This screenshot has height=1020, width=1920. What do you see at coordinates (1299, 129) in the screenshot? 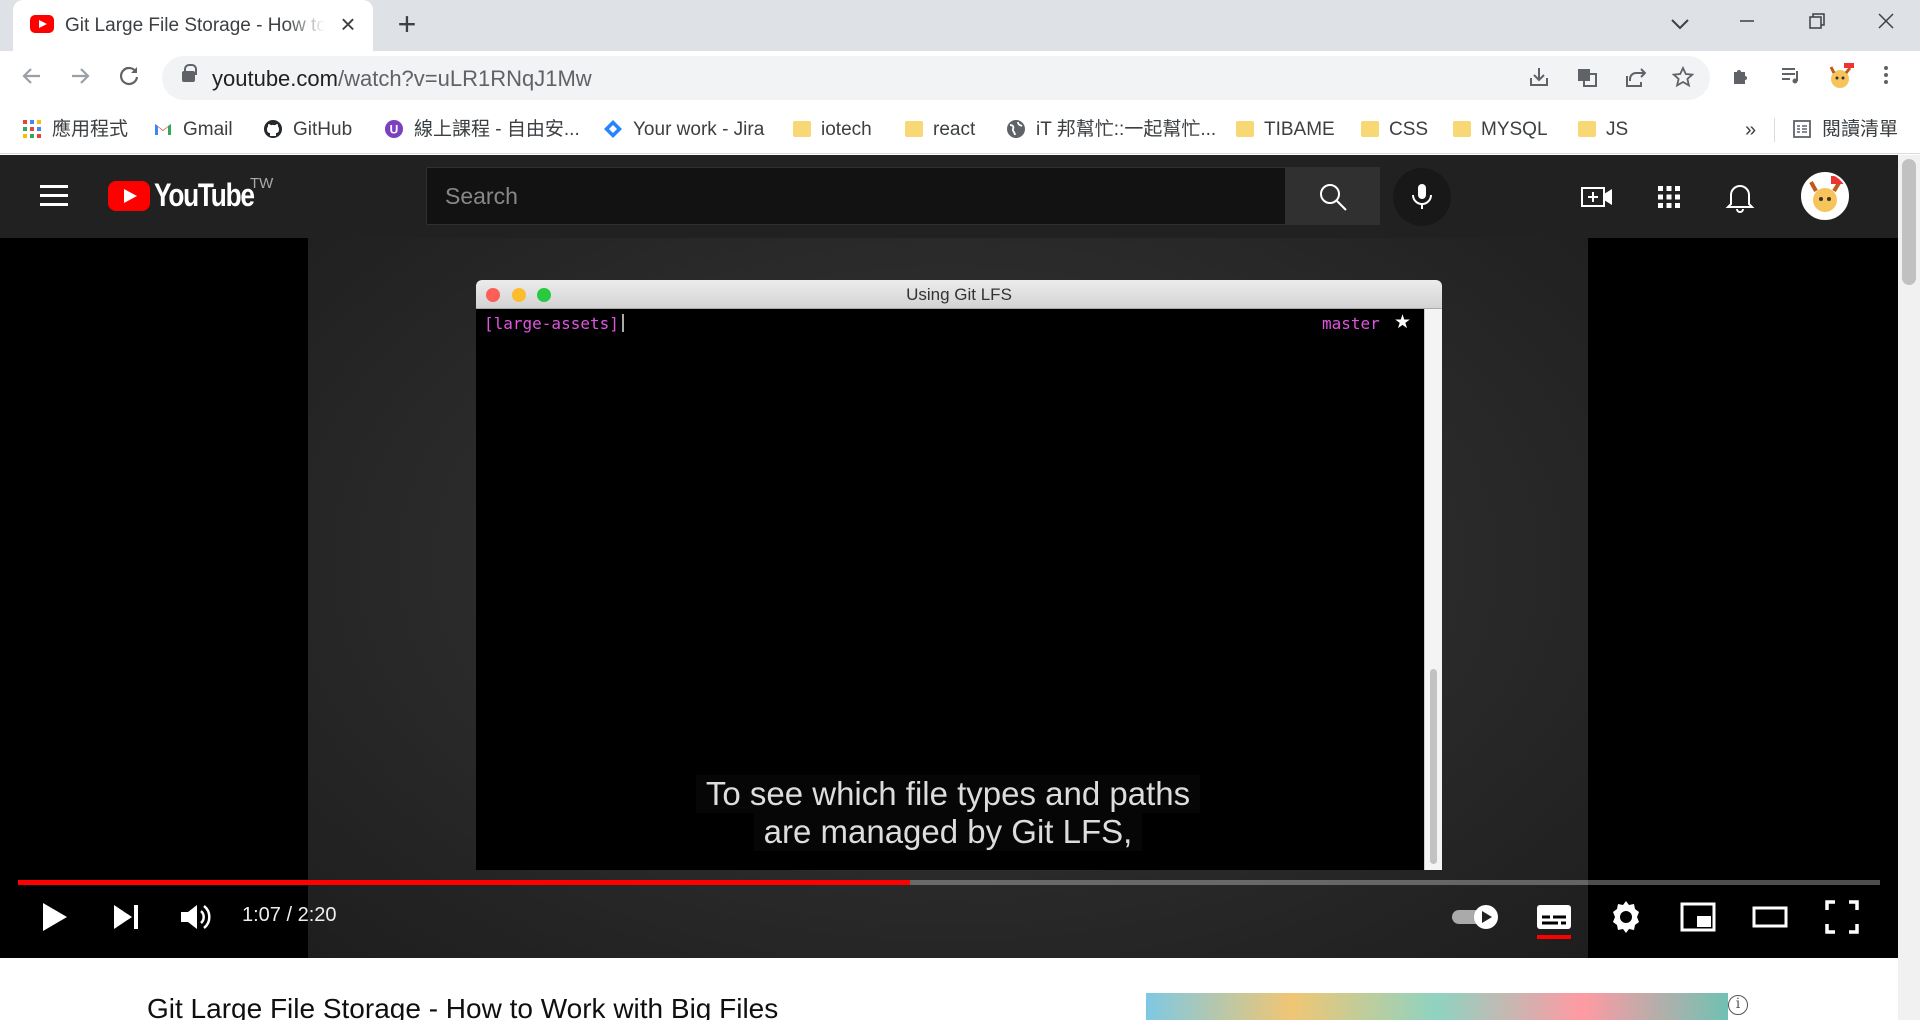
I see `bookmark-label: TIBAME` at bounding box center [1299, 129].